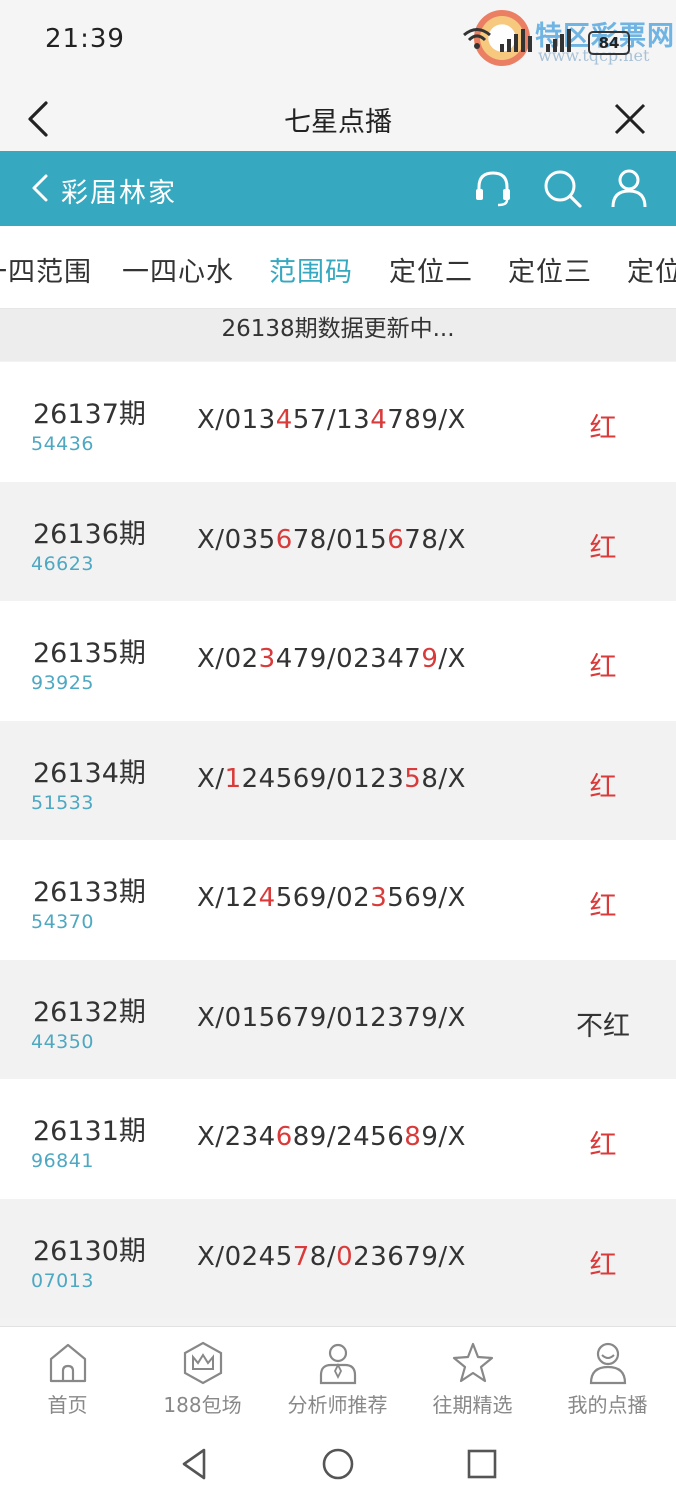  I want to click on range-code: X/015679/012379/X, so click(331, 1018).